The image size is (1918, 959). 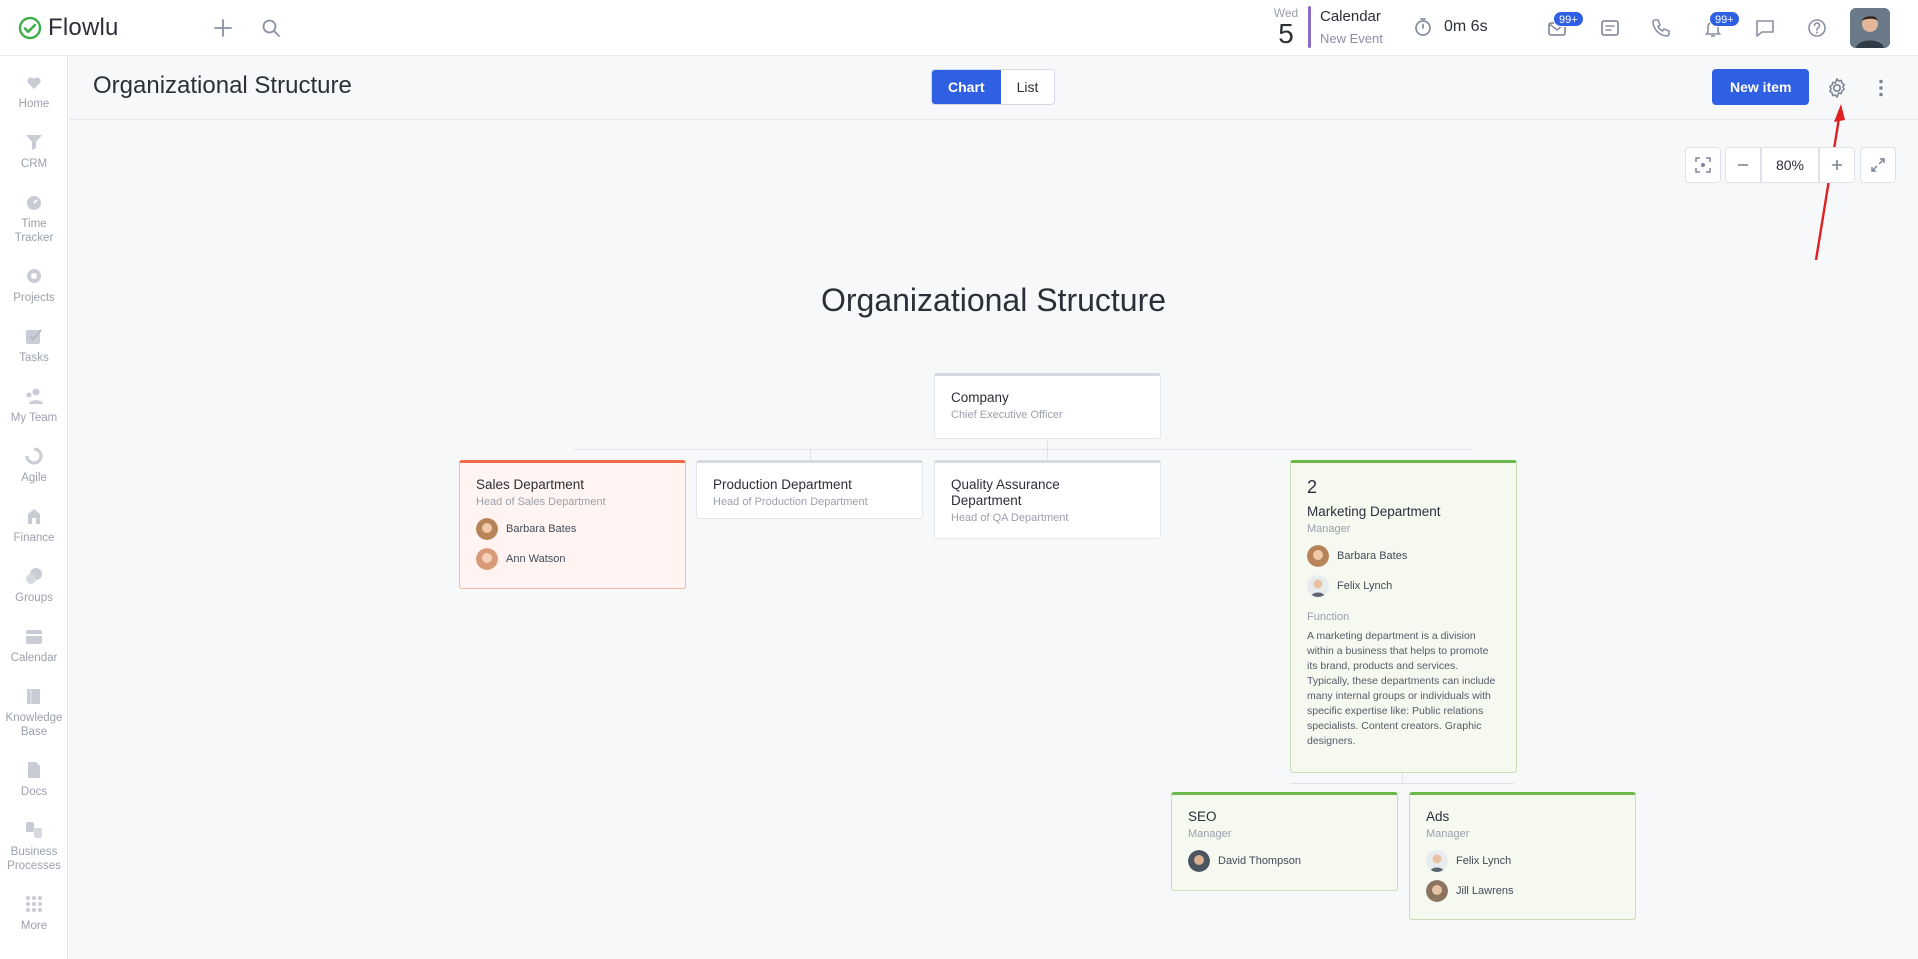 What do you see at coordinates (34, 712) in the screenshot?
I see `sidebar-item-knowledge-base: Knowledge Base` at bounding box center [34, 712].